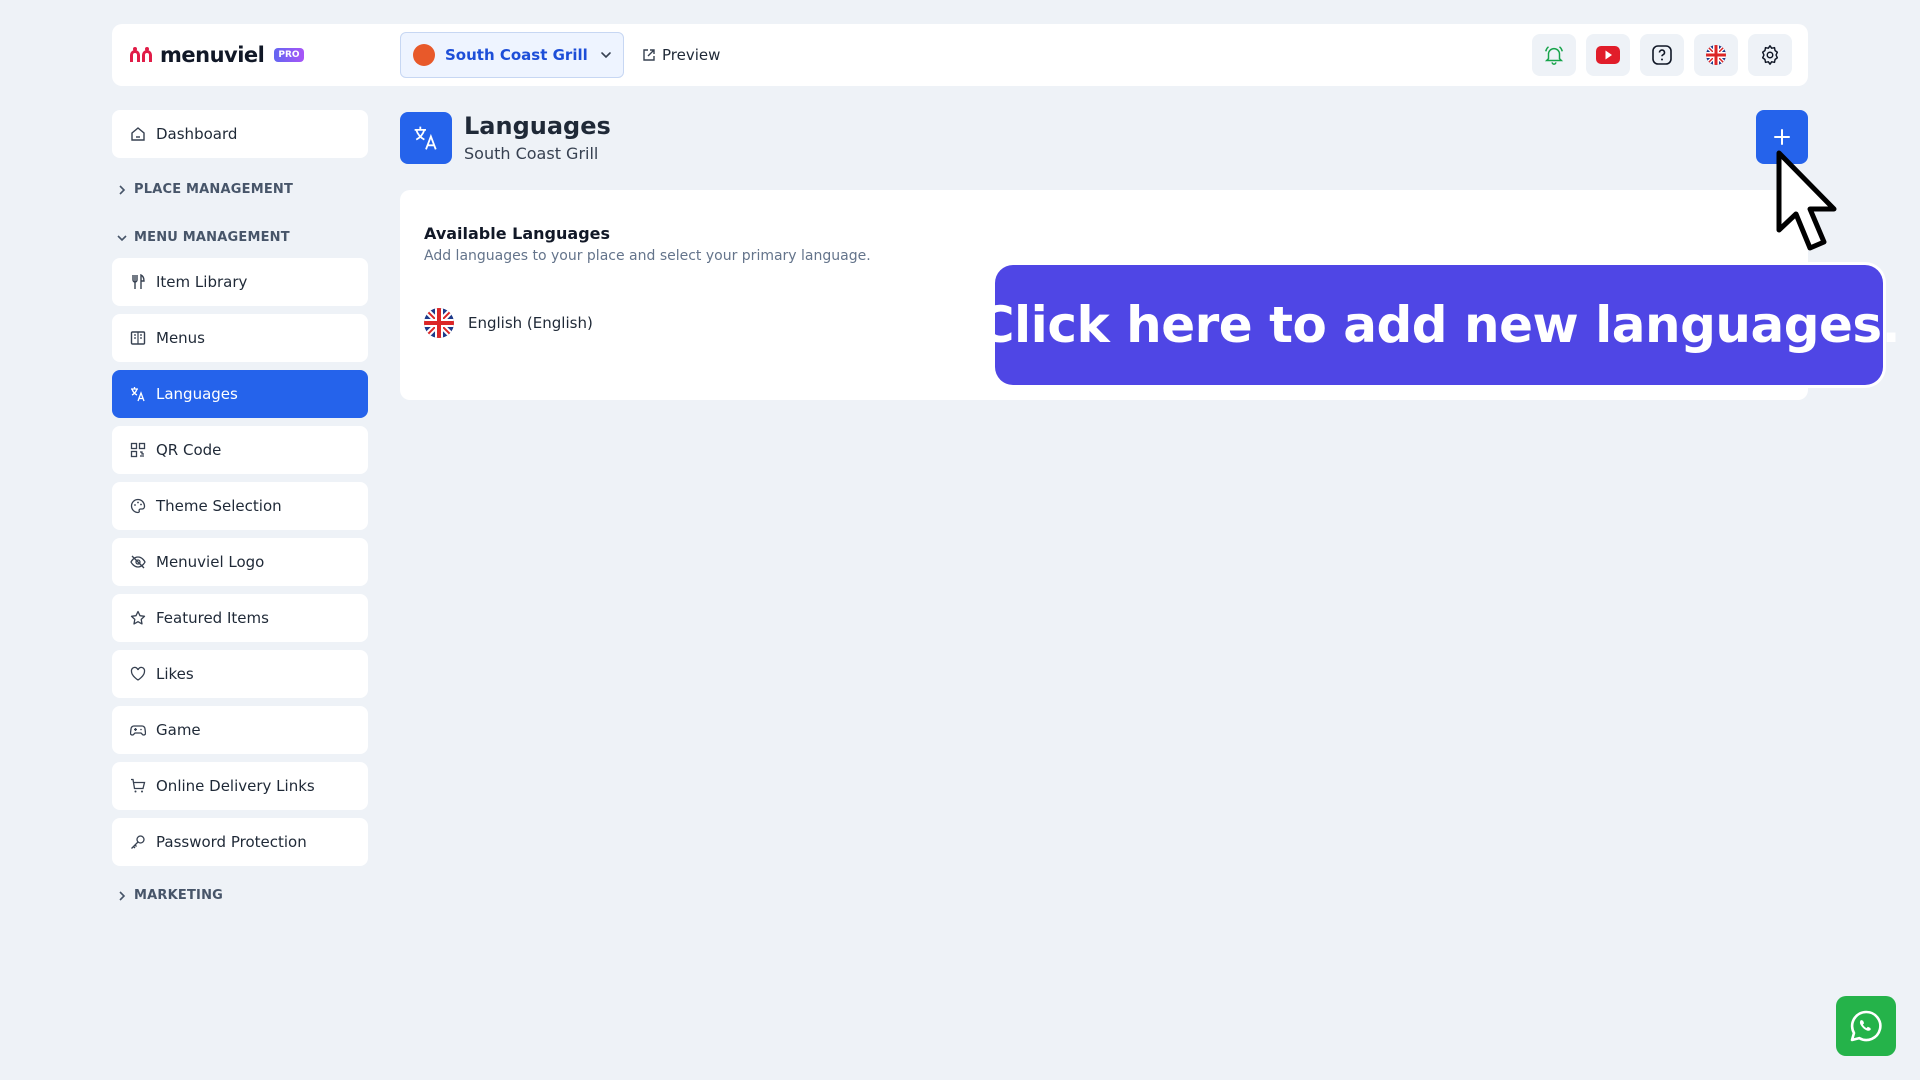 Image resolution: width=1920 pixels, height=1080 pixels. I want to click on brand-logo: menuviel PRO, so click(216, 55).